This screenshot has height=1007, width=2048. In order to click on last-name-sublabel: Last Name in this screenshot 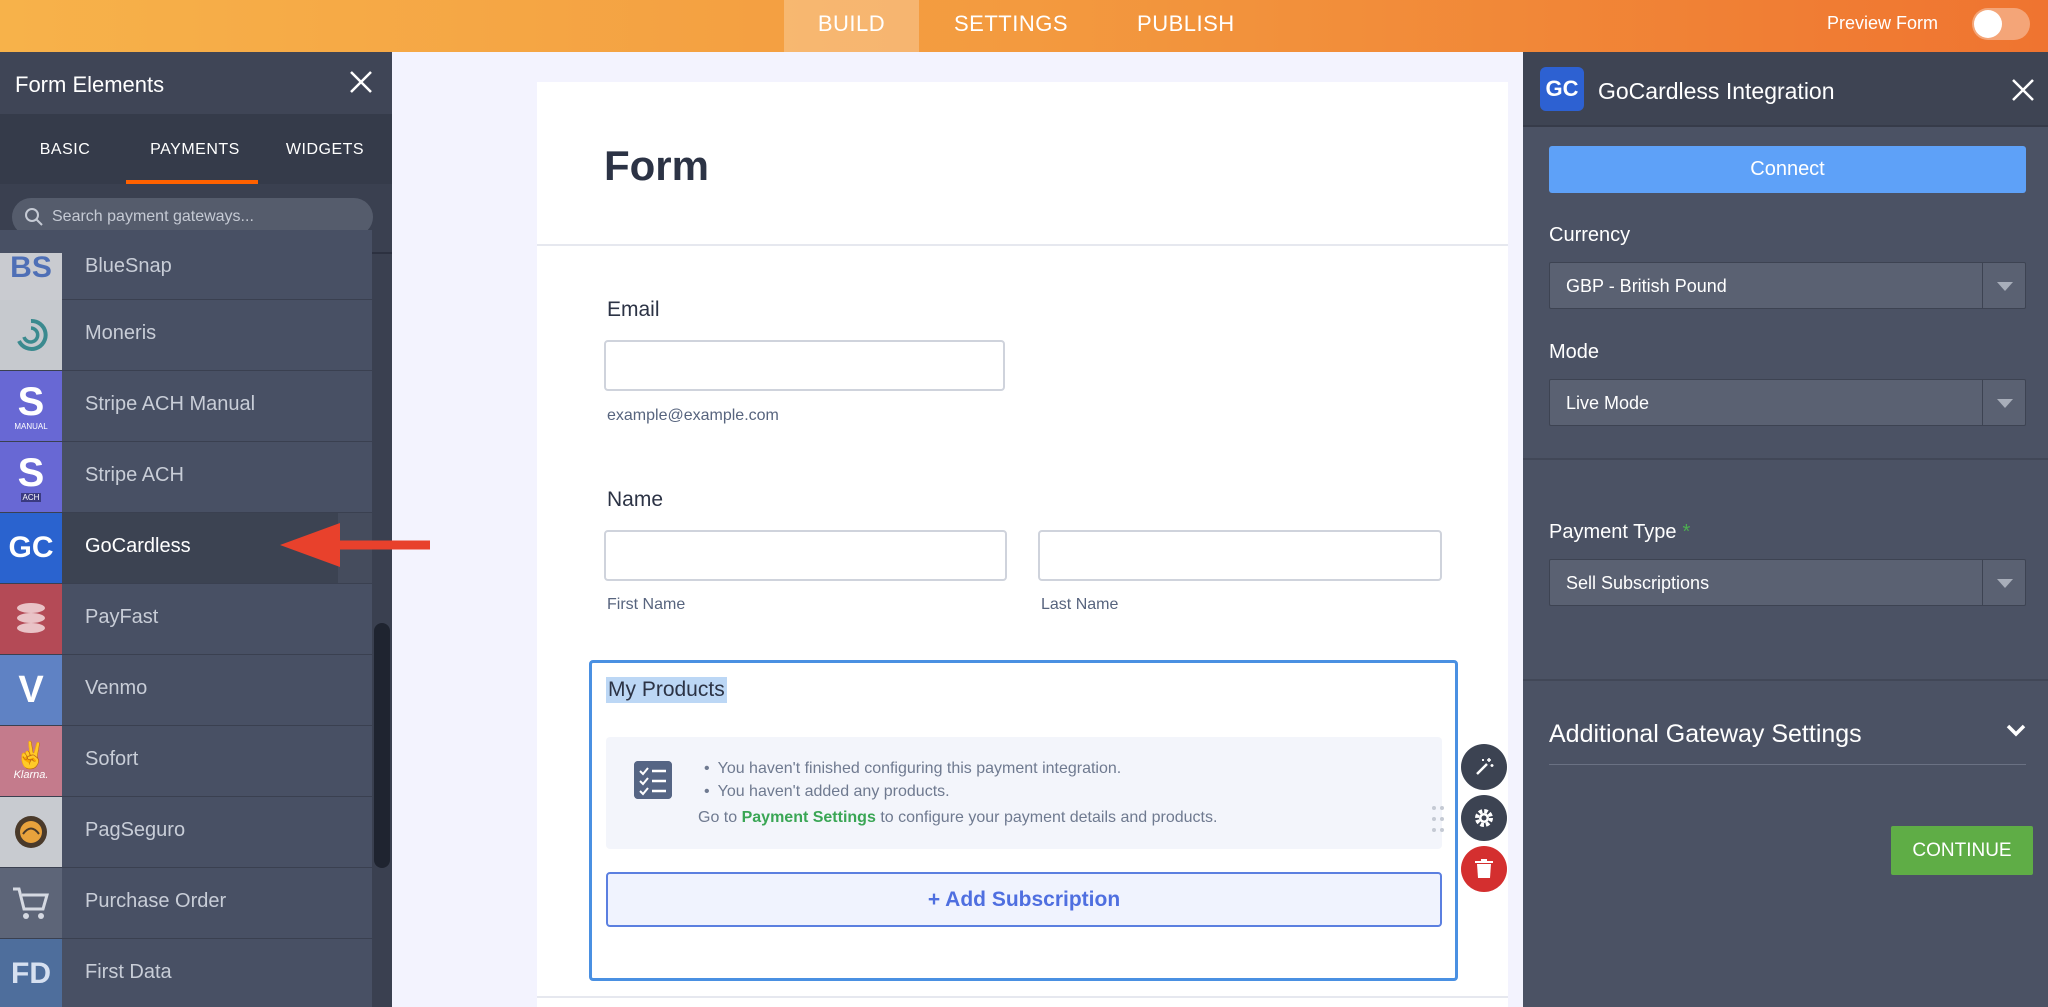, I will do `click(1080, 604)`.